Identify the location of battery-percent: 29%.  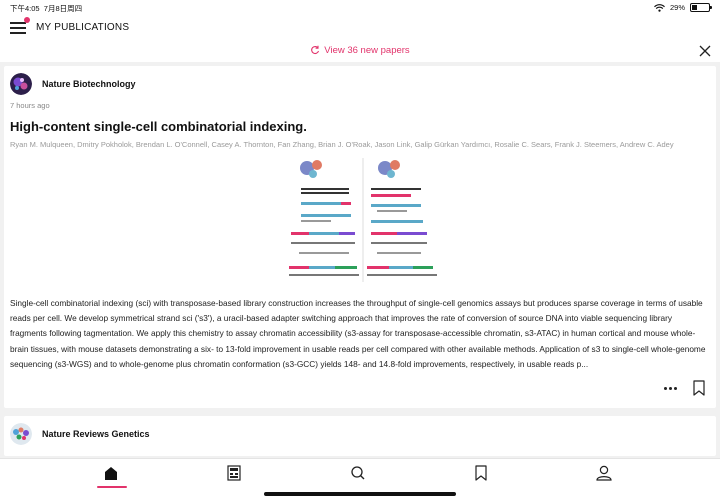
(677, 7).